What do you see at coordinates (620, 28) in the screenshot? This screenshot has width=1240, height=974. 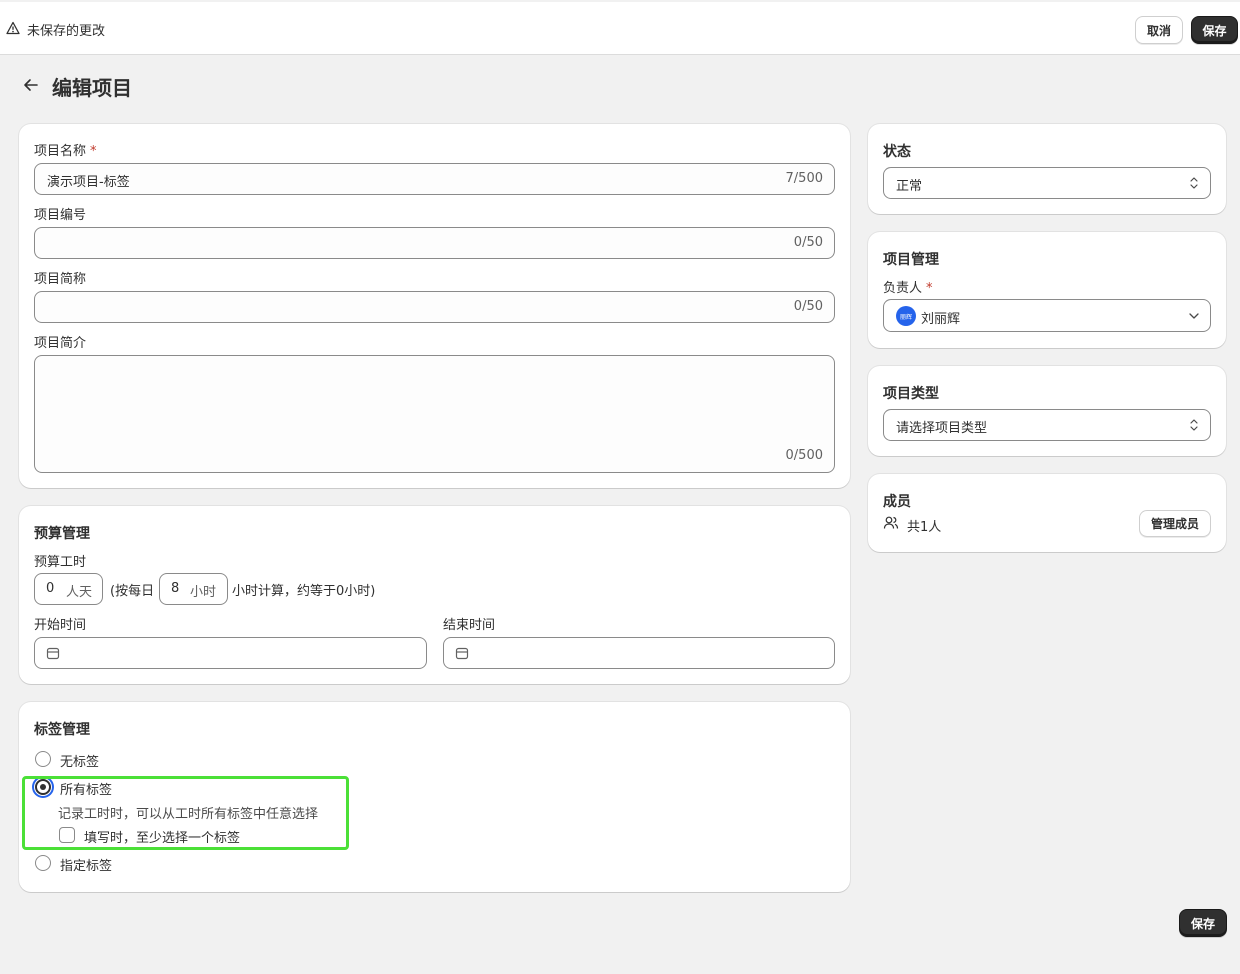 I see `unsaved-changes-bar: 未保存的更改 取消 保存` at bounding box center [620, 28].